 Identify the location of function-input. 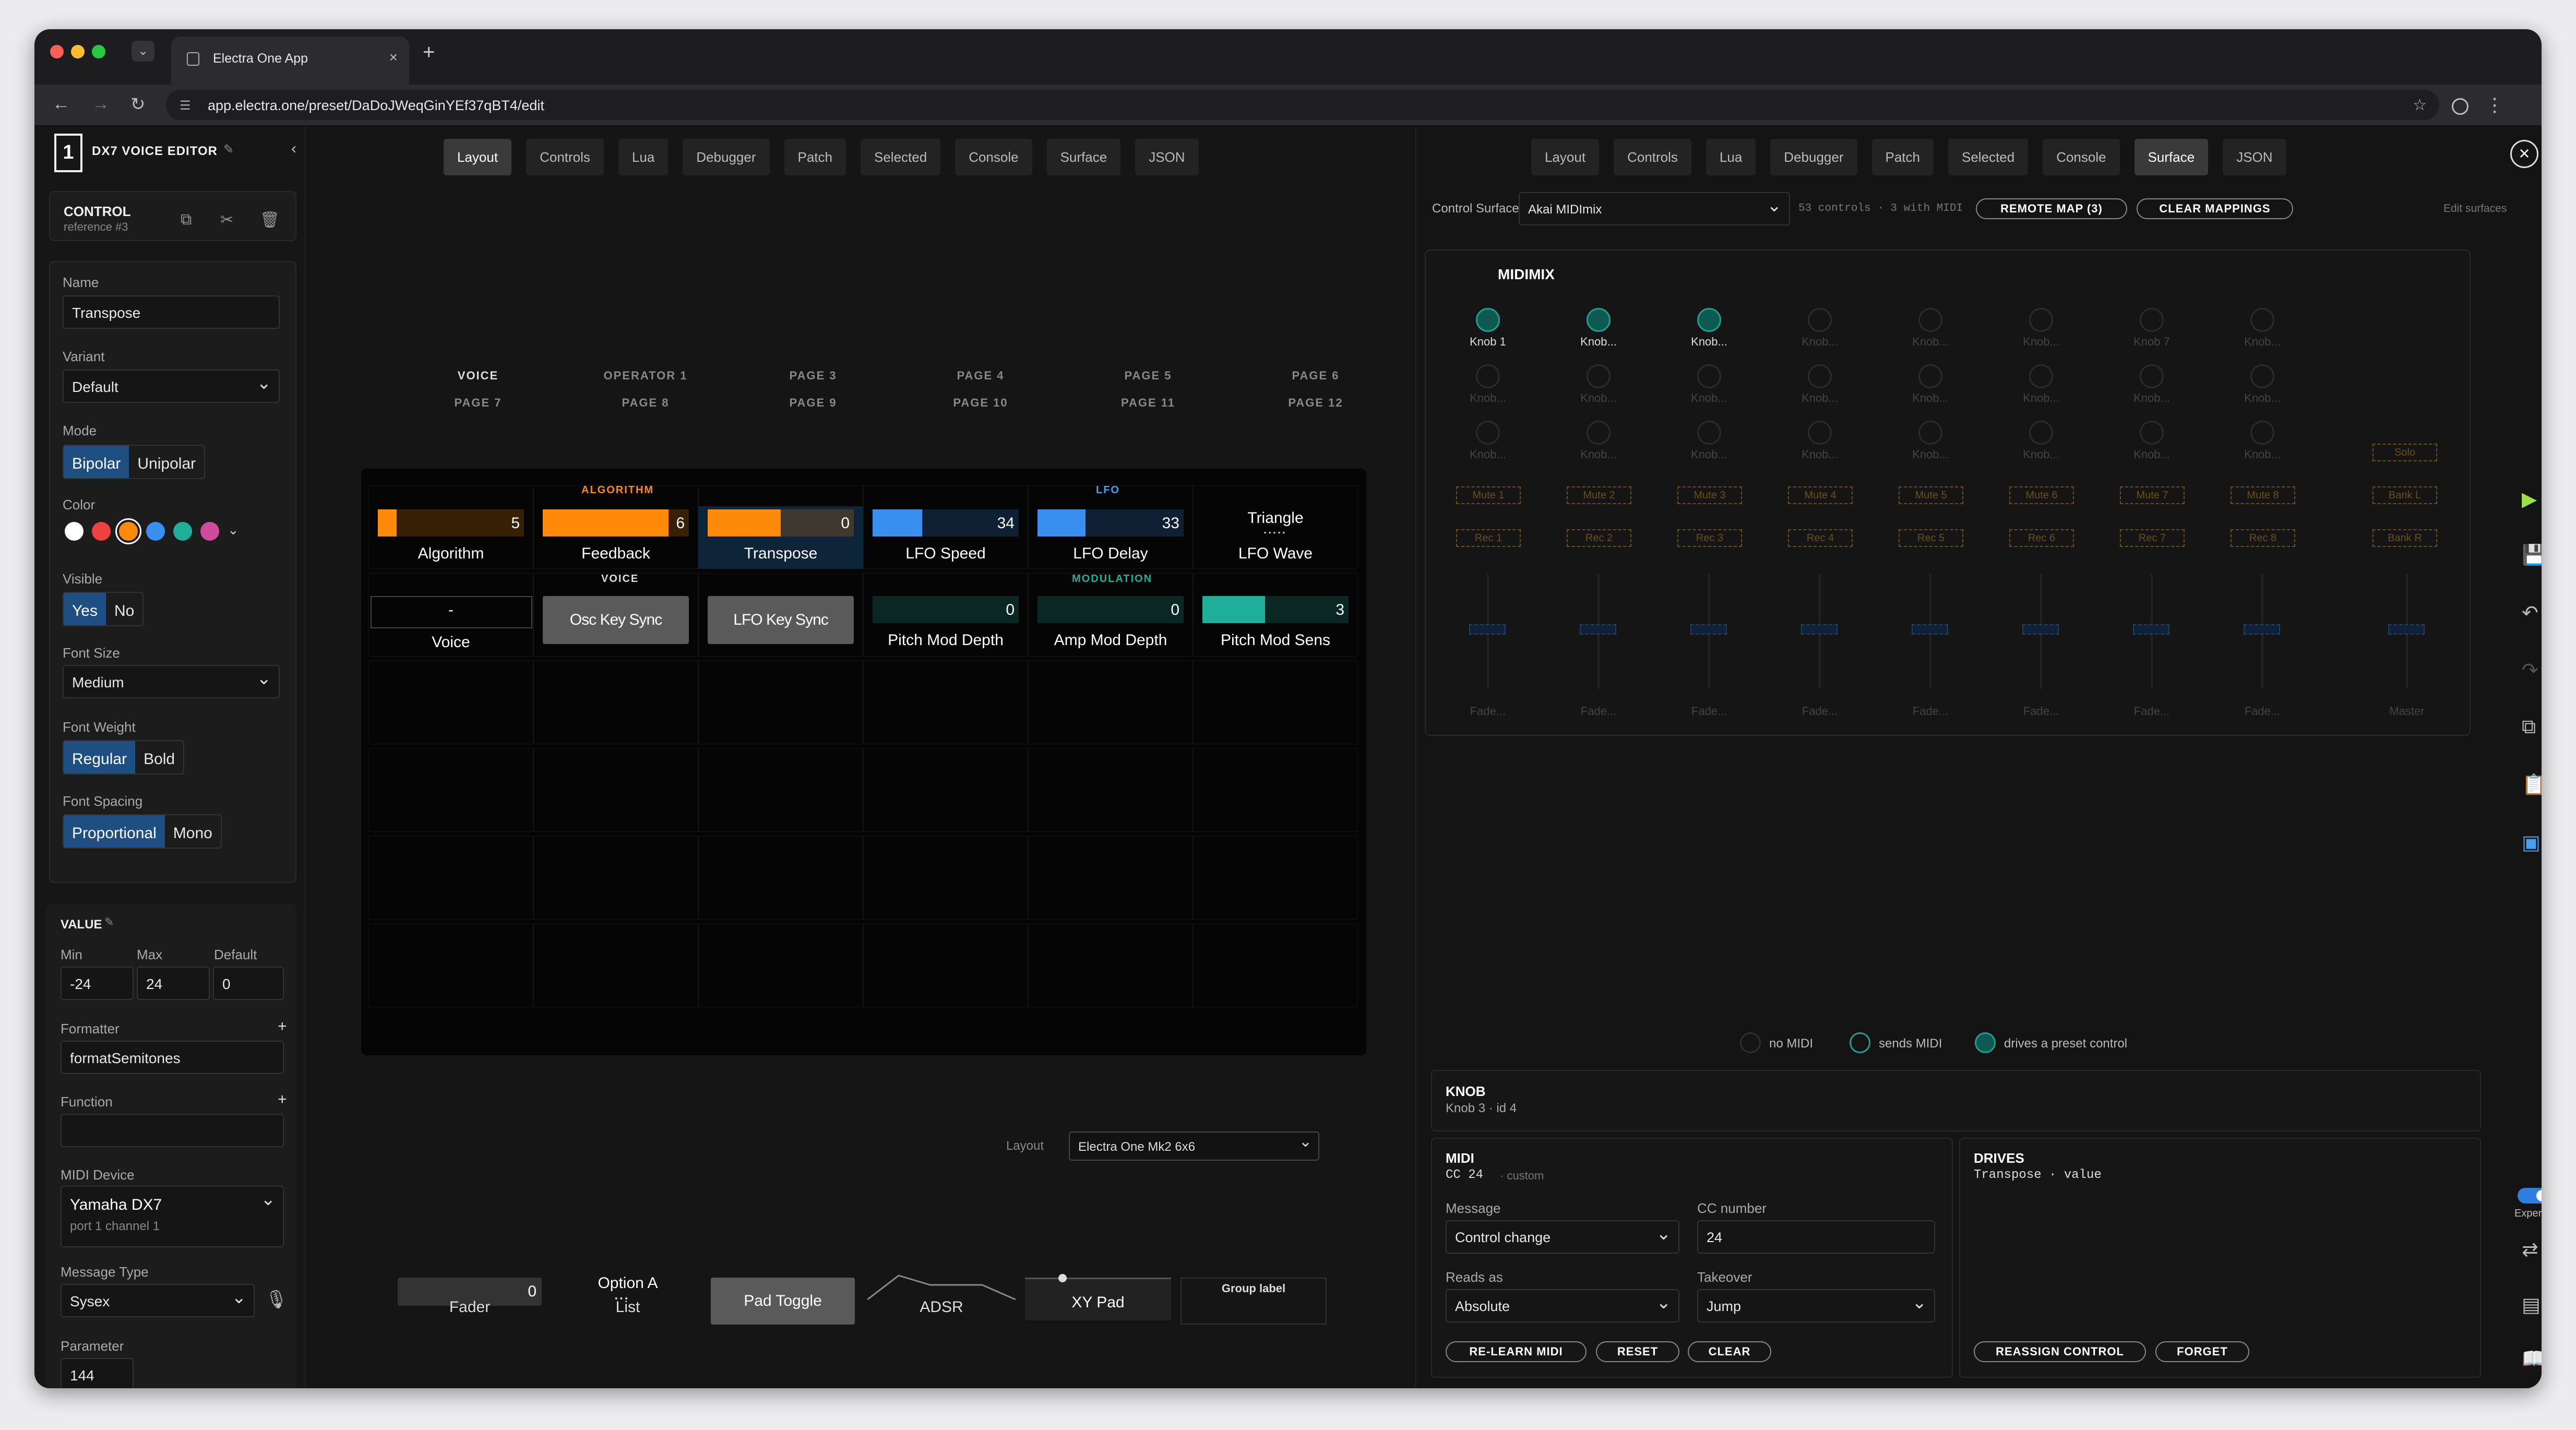
(172, 1130).